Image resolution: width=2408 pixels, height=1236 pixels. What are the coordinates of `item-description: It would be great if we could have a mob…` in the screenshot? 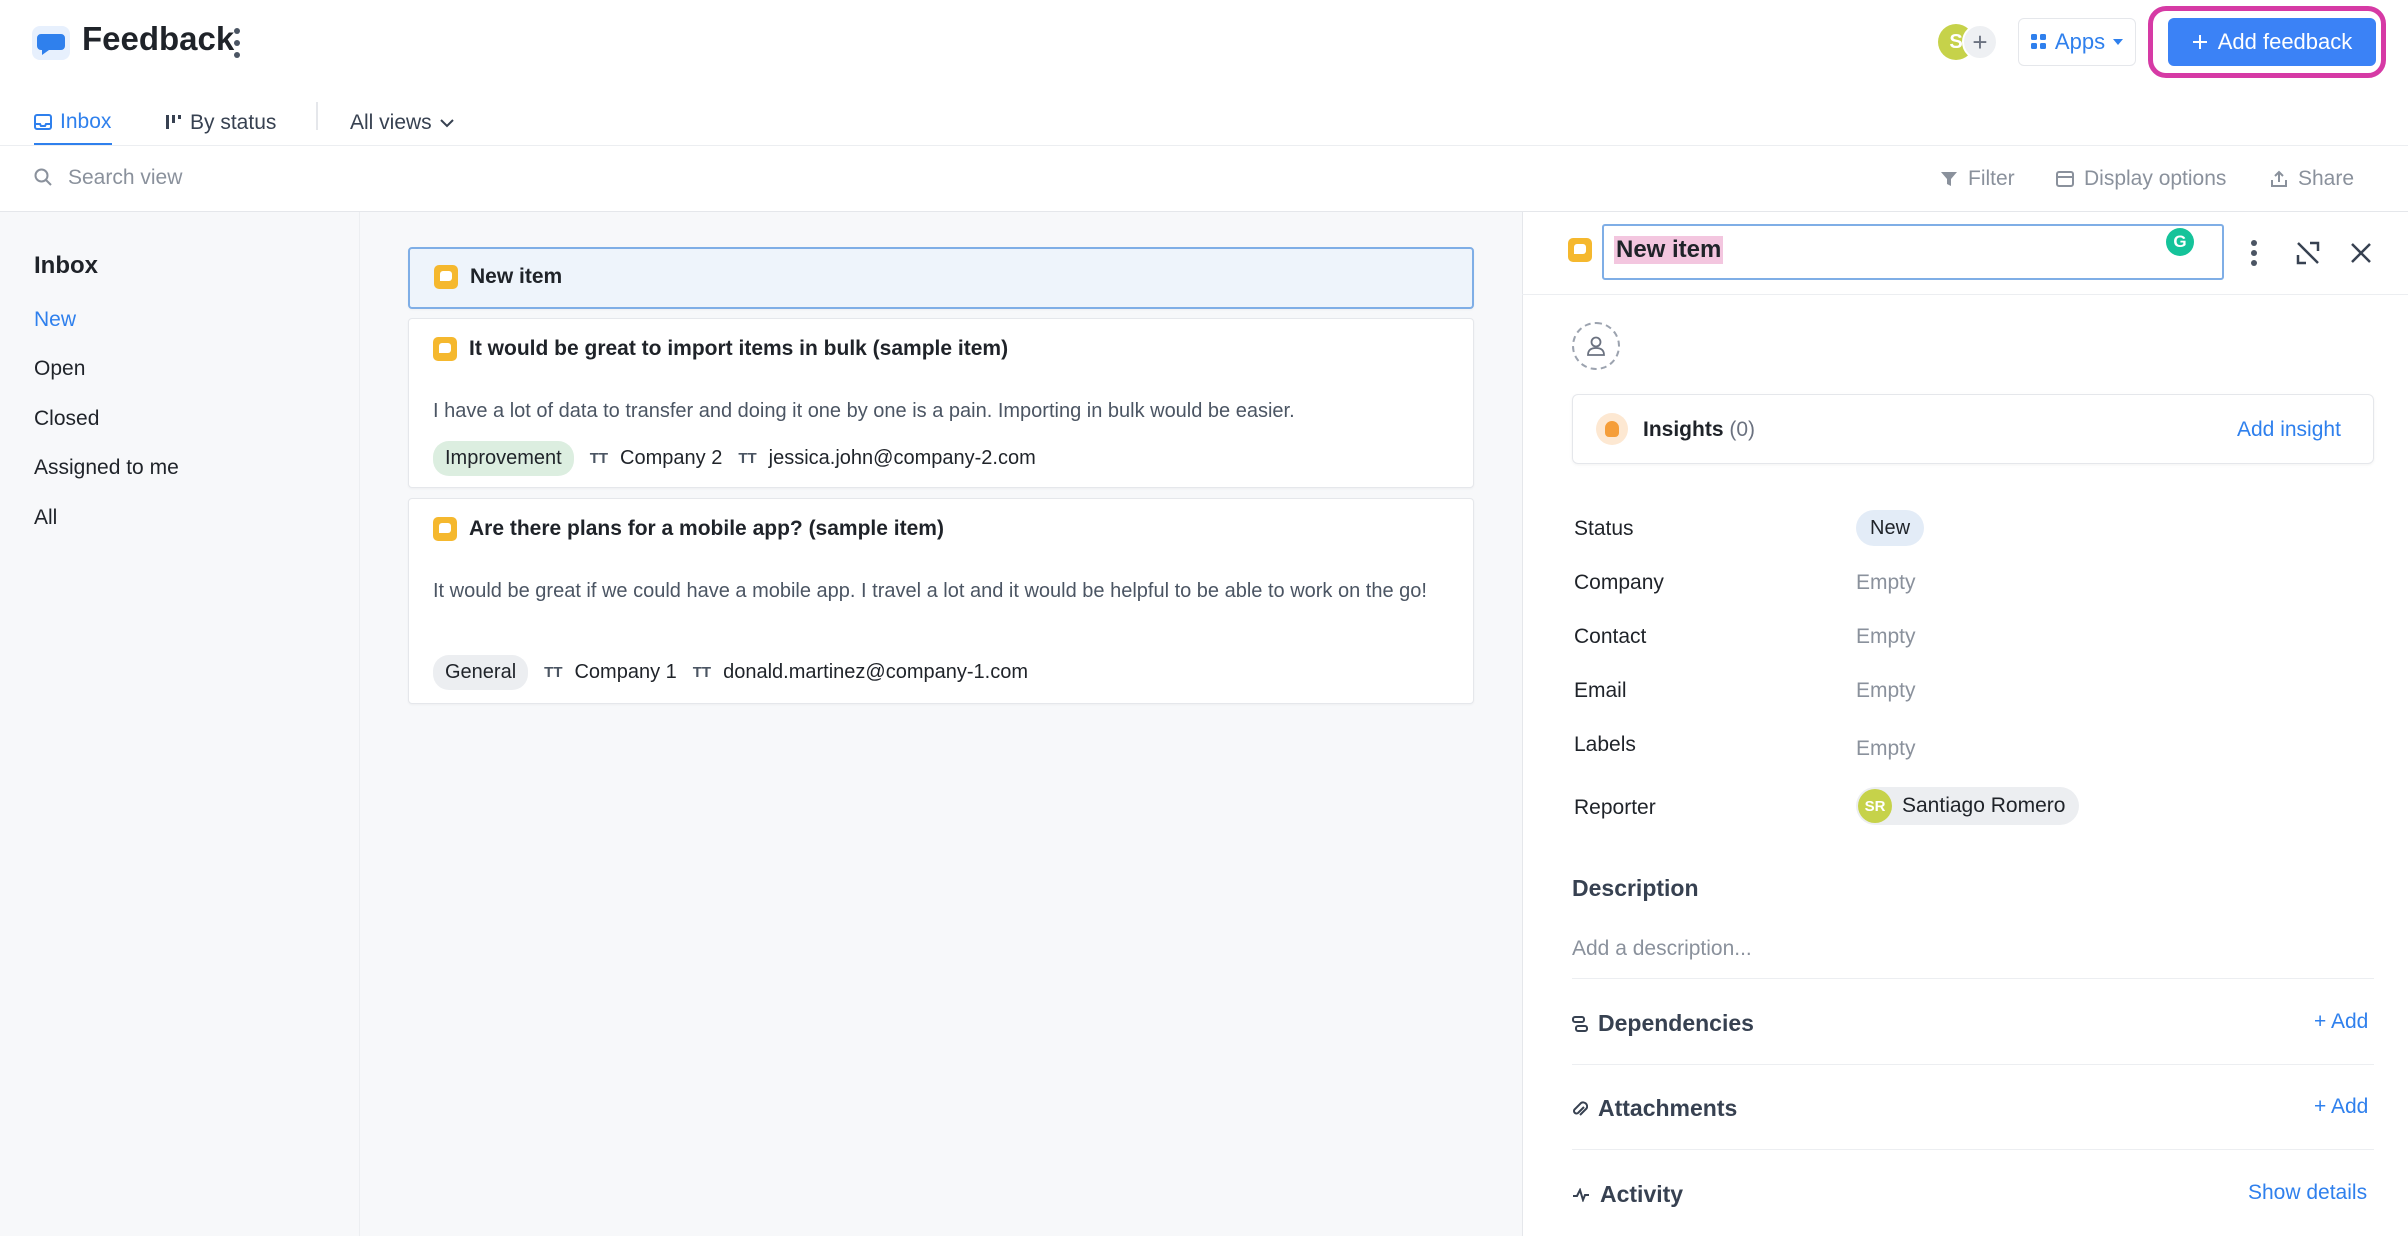 It's located at (930, 591).